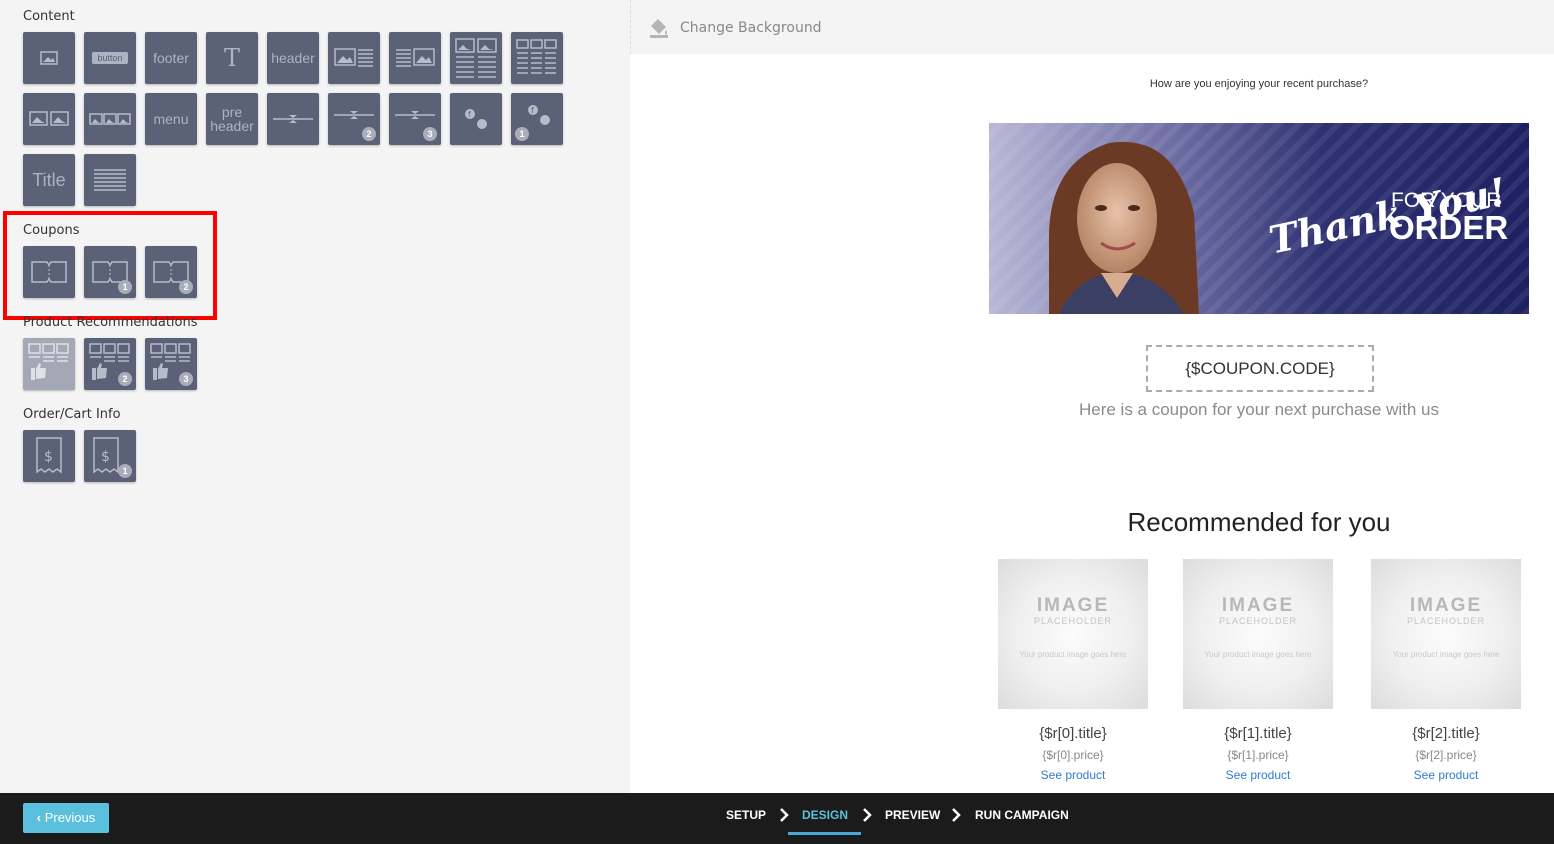 The height and width of the screenshot is (844, 1554). Describe the element at coordinates (1073, 733) in the screenshot. I see `product-title: {$r[0].title}` at that location.